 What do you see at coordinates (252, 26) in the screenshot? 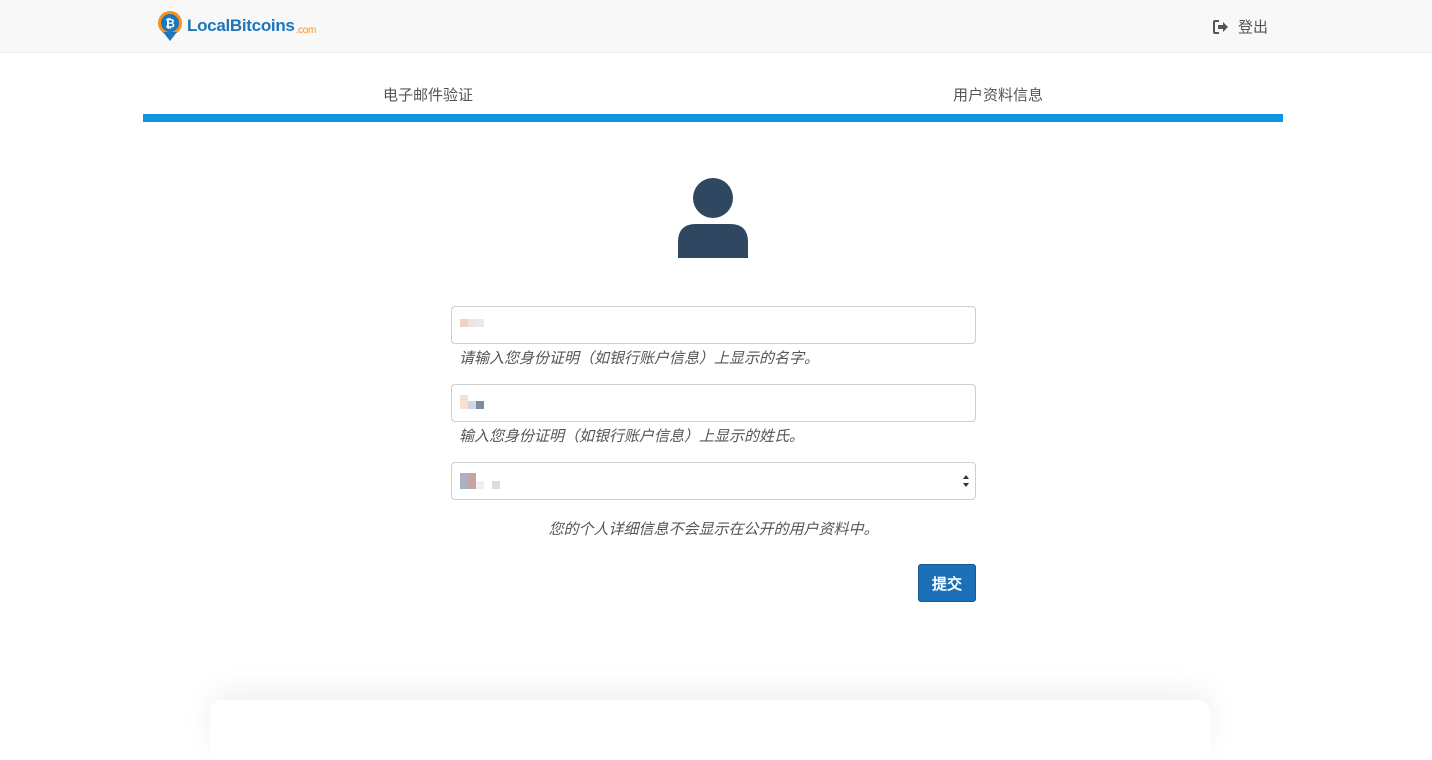
I see `brand-name: LocalBitcoins.com` at bounding box center [252, 26].